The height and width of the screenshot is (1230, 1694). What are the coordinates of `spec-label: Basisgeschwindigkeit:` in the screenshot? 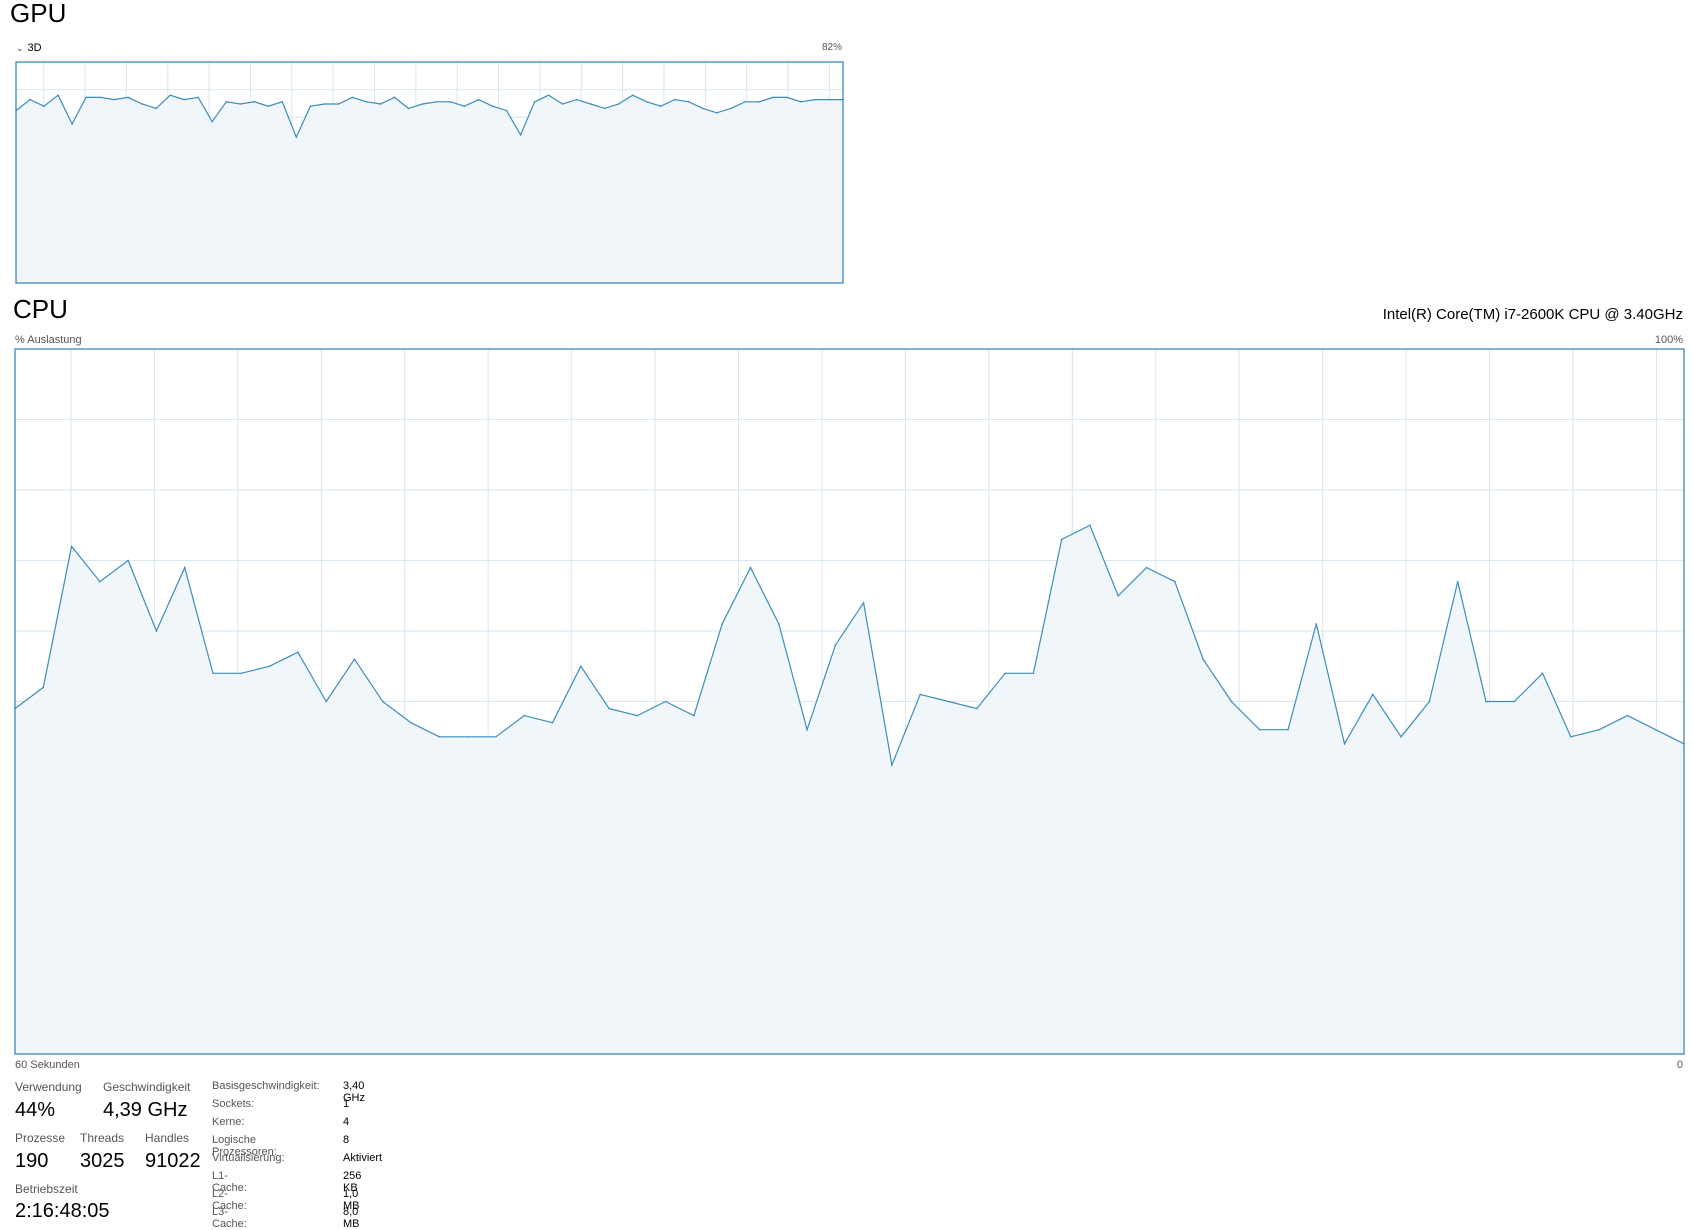 It's located at (266, 1086).